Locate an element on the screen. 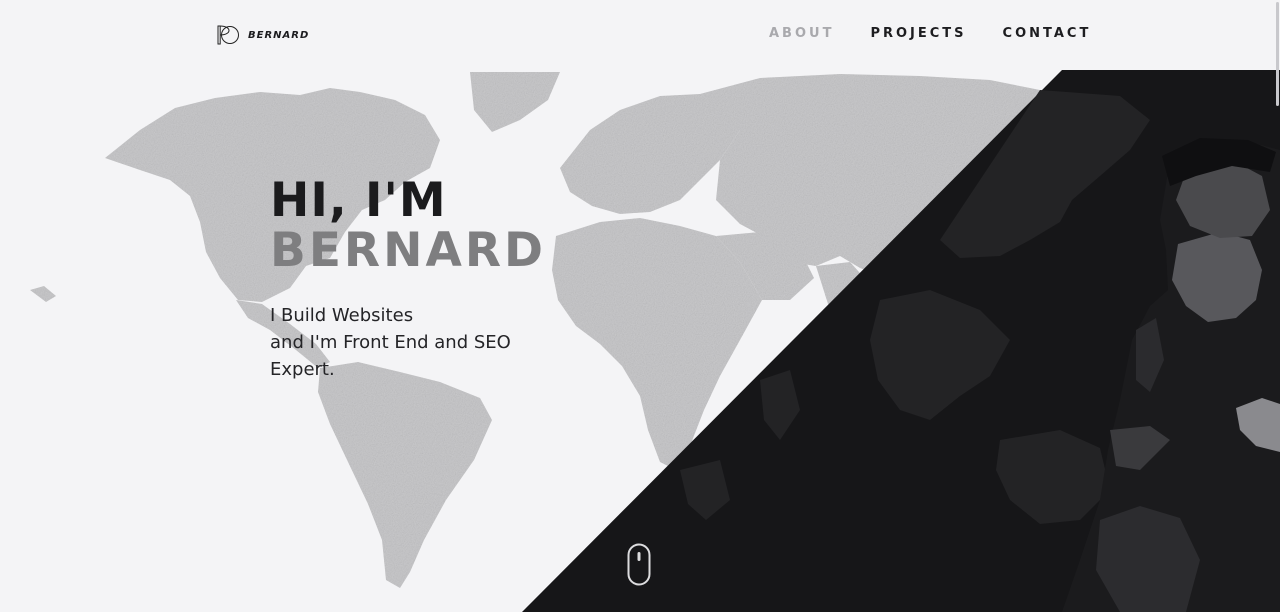  brand-logo: BERNARD is located at coordinates (262, 35).